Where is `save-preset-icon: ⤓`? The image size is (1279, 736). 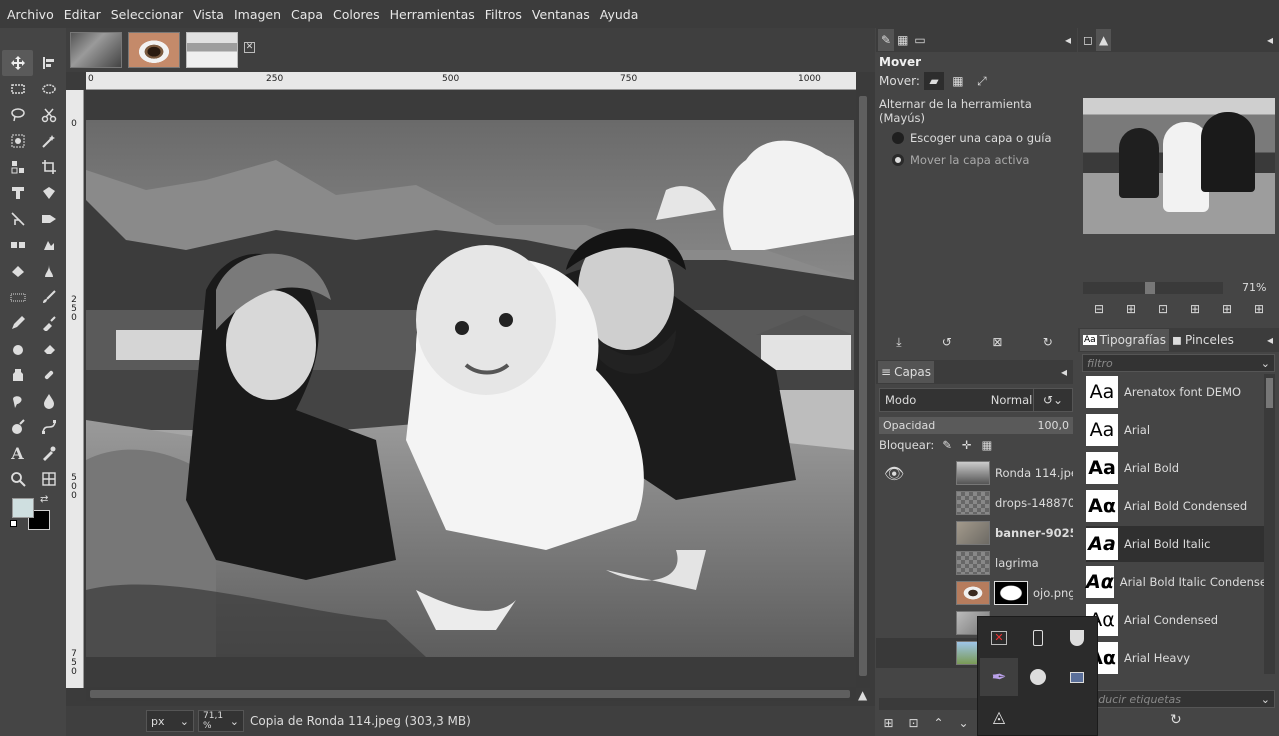 save-preset-icon: ⤓ is located at coordinates (898, 342).